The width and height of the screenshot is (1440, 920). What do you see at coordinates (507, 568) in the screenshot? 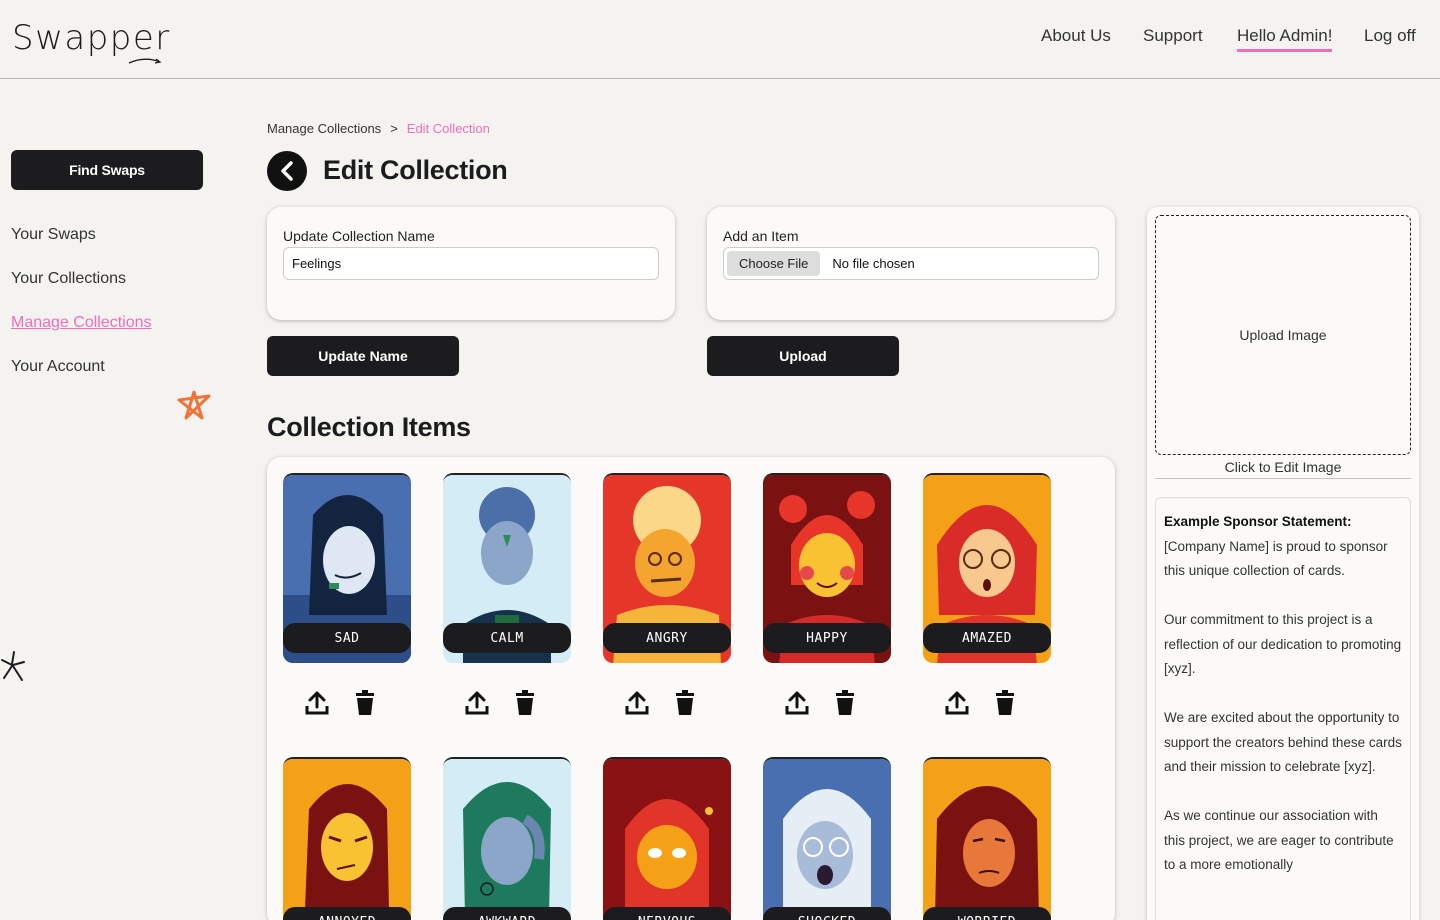
I see `item-card-calm: CALM` at bounding box center [507, 568].